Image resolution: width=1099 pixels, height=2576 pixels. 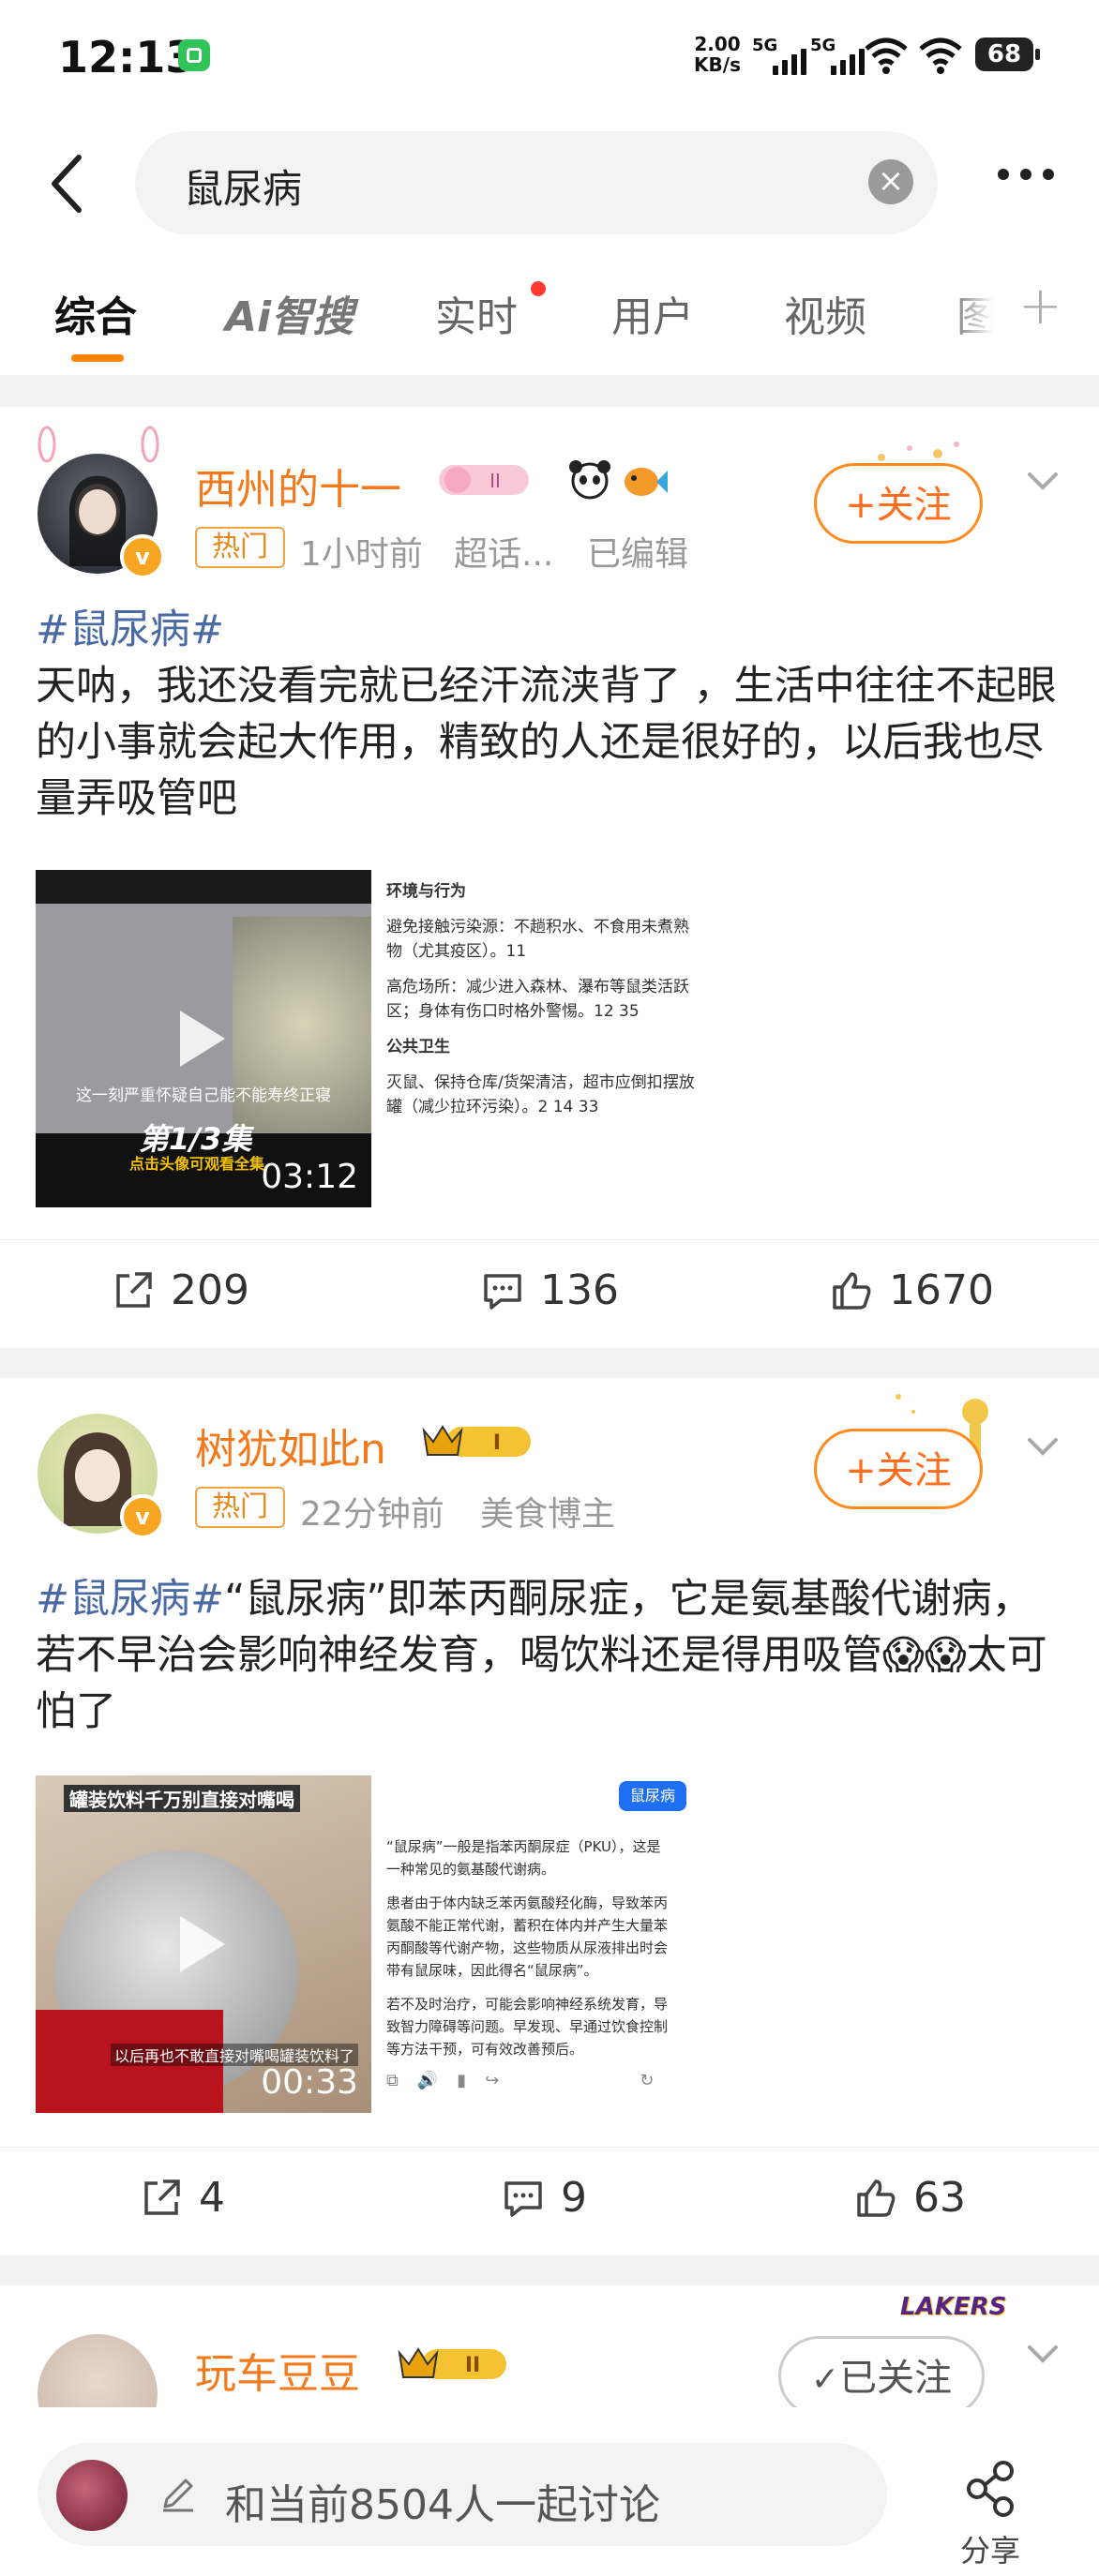 What do you see at coordinates (717, 54) in the screenshot?
I see `net-speed: 2.00 KB/s` at bounding box center [717, 54].